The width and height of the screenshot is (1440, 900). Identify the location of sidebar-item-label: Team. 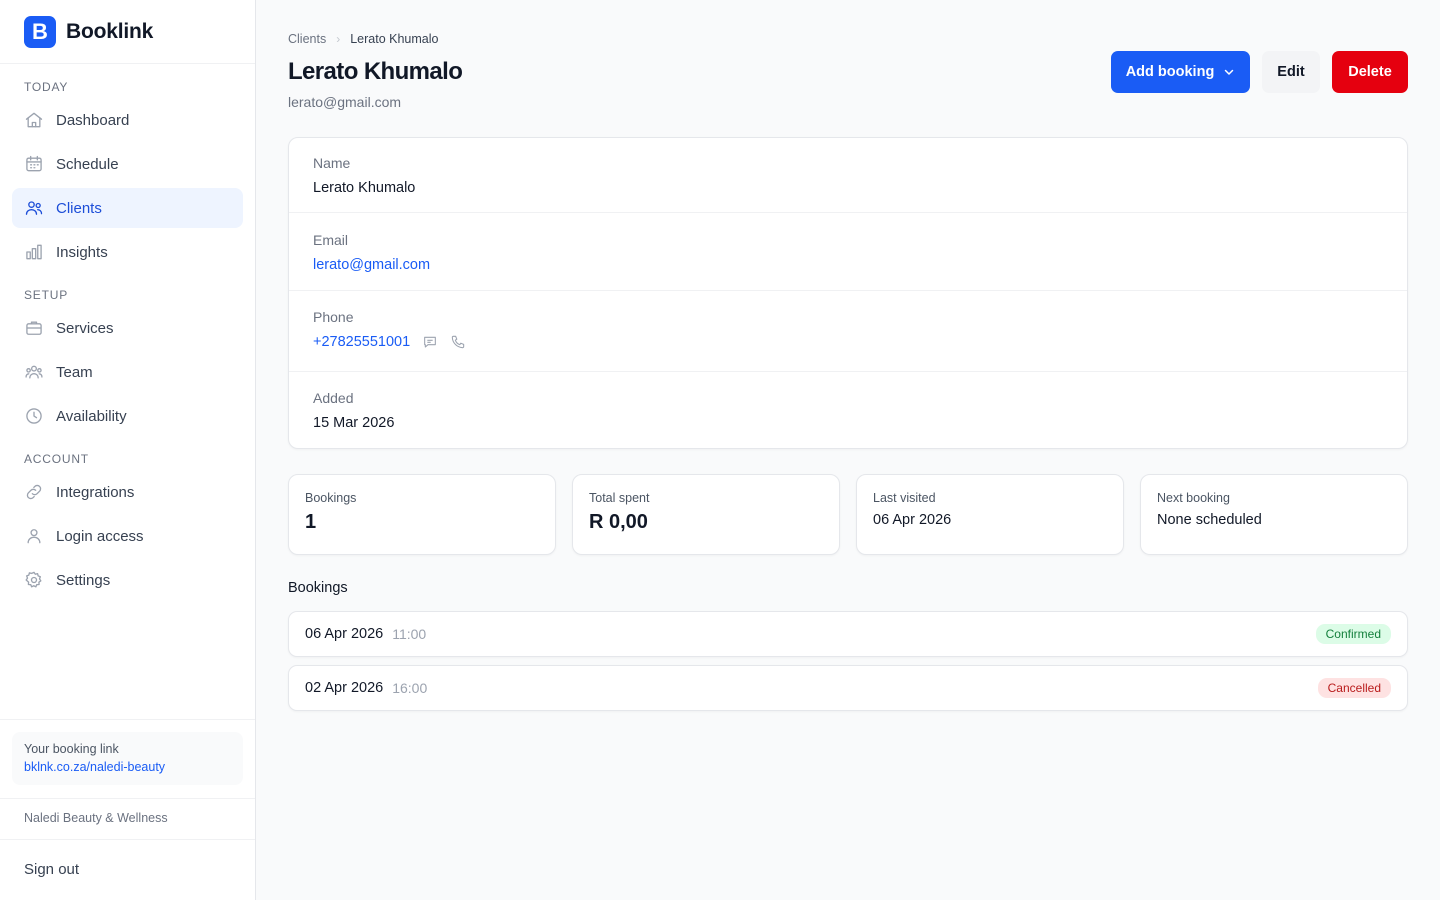
(74, 372).